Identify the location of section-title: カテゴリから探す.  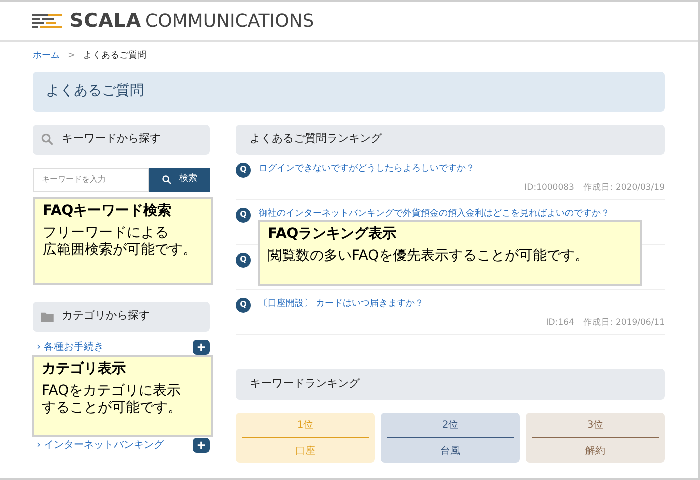
(106, 316).